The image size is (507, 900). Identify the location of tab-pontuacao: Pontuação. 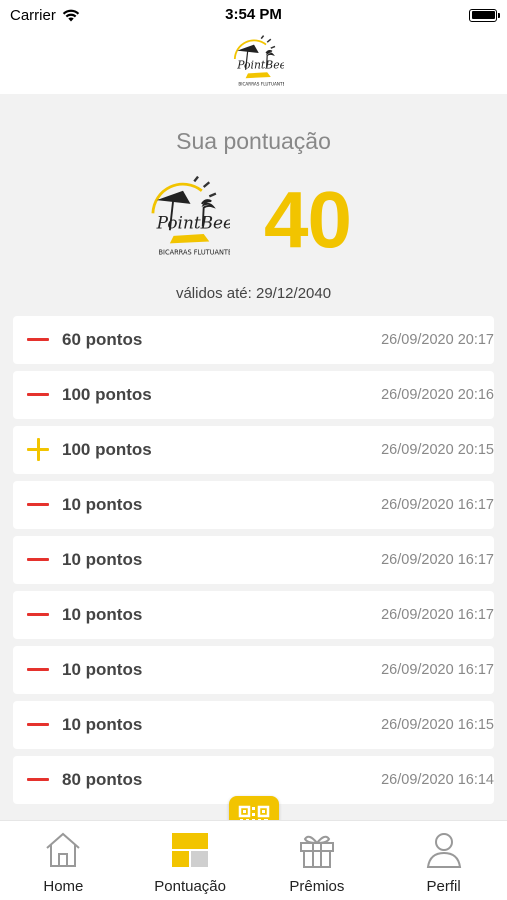
(190, 860).